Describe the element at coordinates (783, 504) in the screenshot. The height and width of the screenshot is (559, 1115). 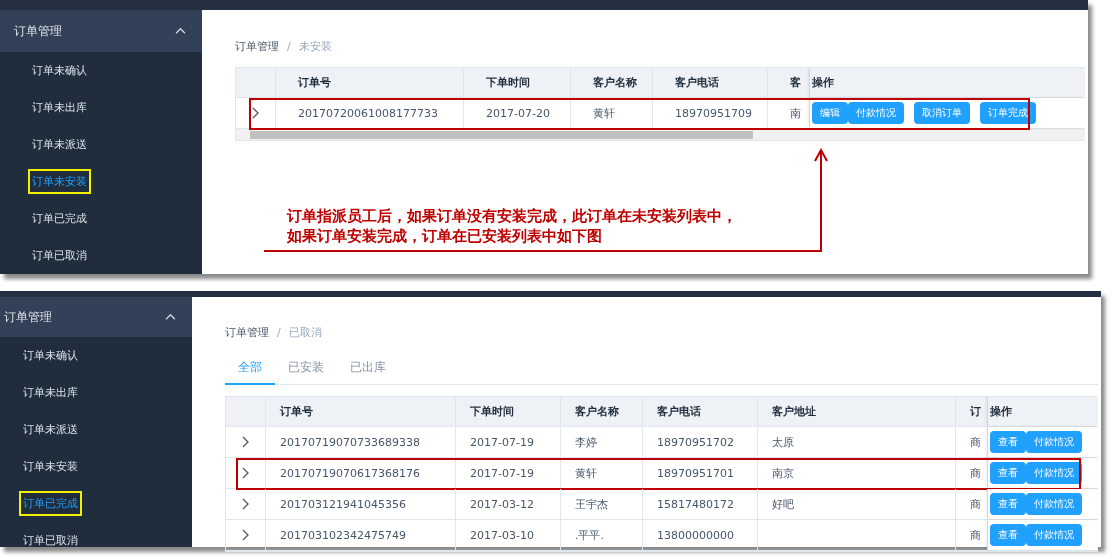
I see `table-cell: 好吧` at that location.